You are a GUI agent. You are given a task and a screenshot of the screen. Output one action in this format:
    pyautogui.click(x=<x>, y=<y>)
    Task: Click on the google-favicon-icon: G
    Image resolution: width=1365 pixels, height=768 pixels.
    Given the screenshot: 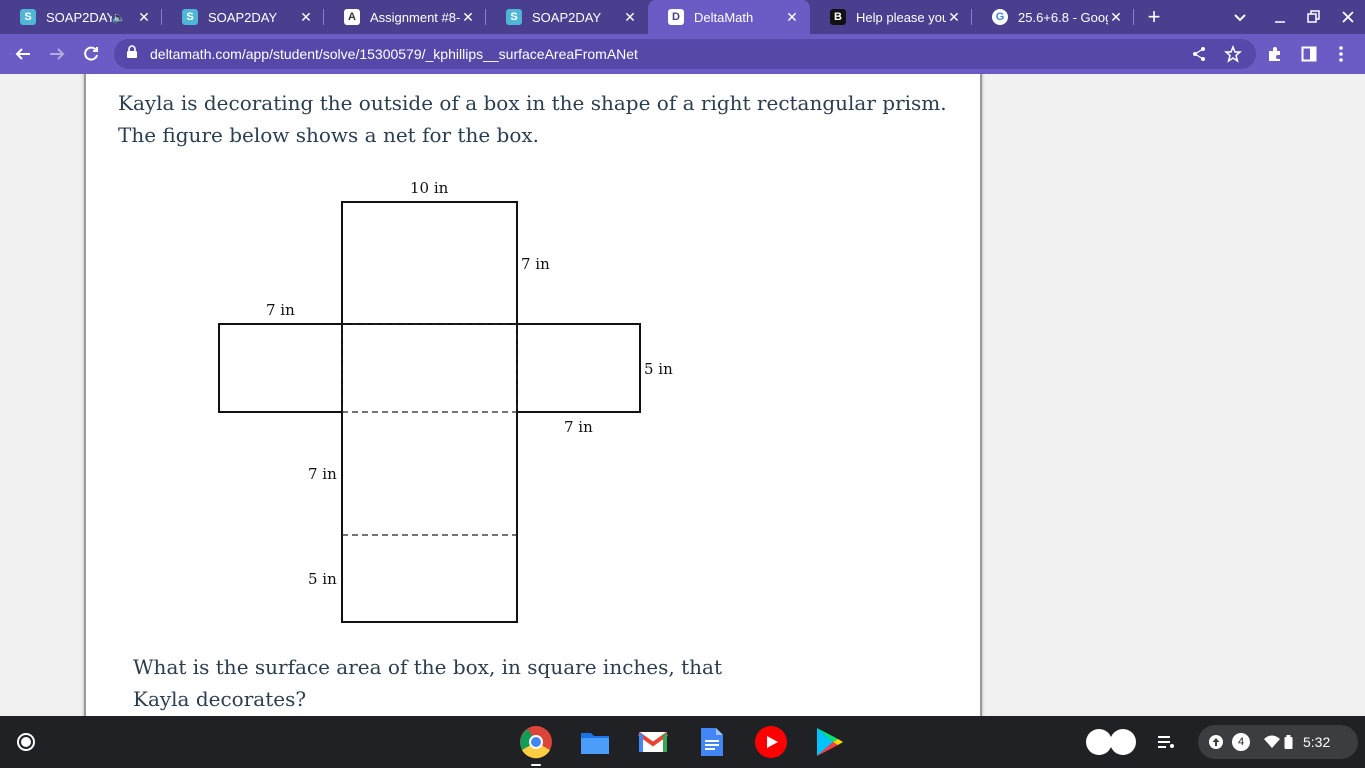 What is the action you would take?
    pyautogui.click(x=1000, y=17)
    